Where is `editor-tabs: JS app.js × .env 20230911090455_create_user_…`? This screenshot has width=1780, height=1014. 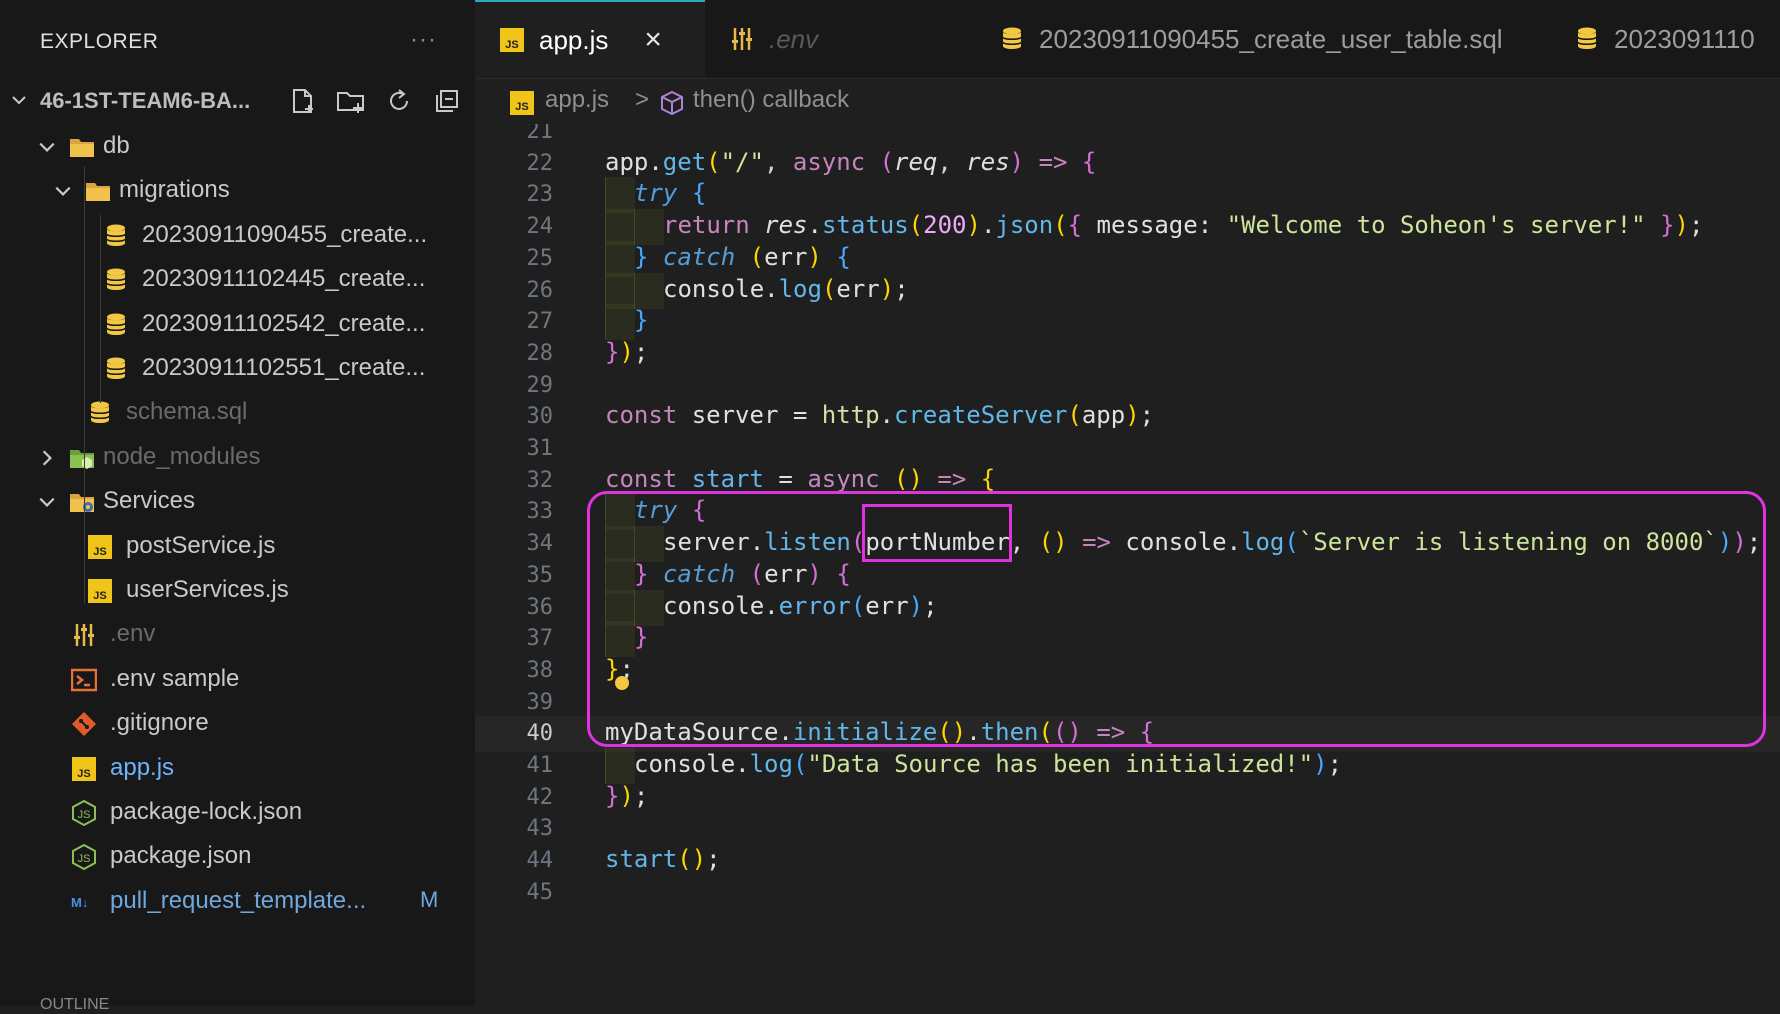 editor-tabs: JS app.js × .env 20230911090455_create_user_… is located at coordinates (1127, 39).